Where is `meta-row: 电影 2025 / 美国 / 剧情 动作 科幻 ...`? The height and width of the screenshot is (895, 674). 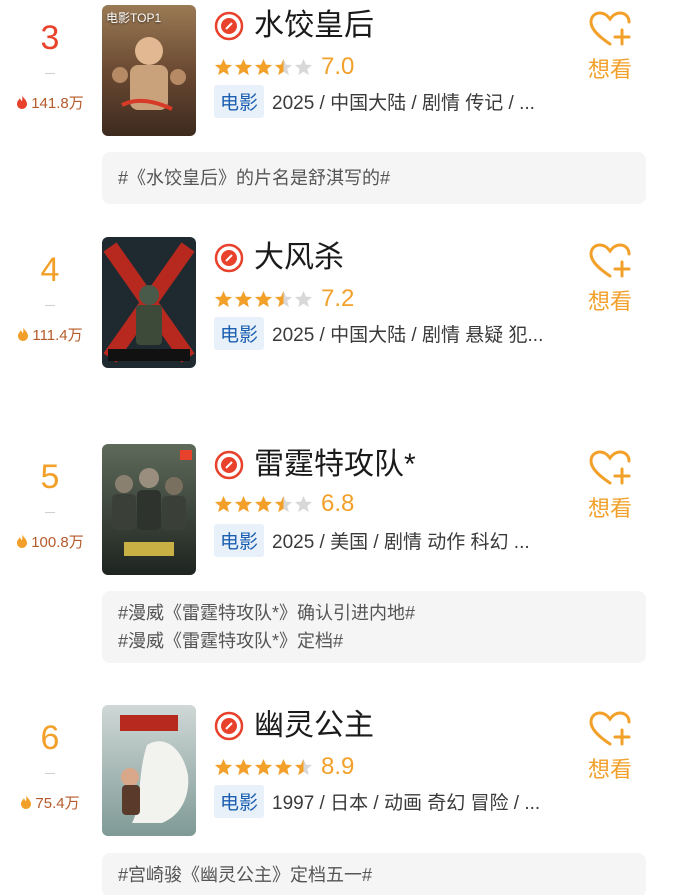 meta-row: 电影 2025 / 美国 / 剧情 动作 科幻 ... is located at coordinates (372, 540).